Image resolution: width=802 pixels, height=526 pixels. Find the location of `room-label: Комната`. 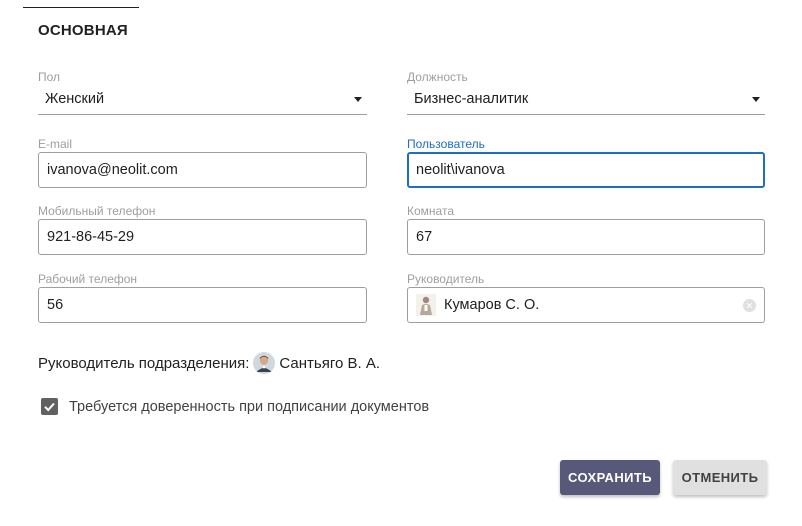

room-label: Комната is located at coordinates (430, 211).